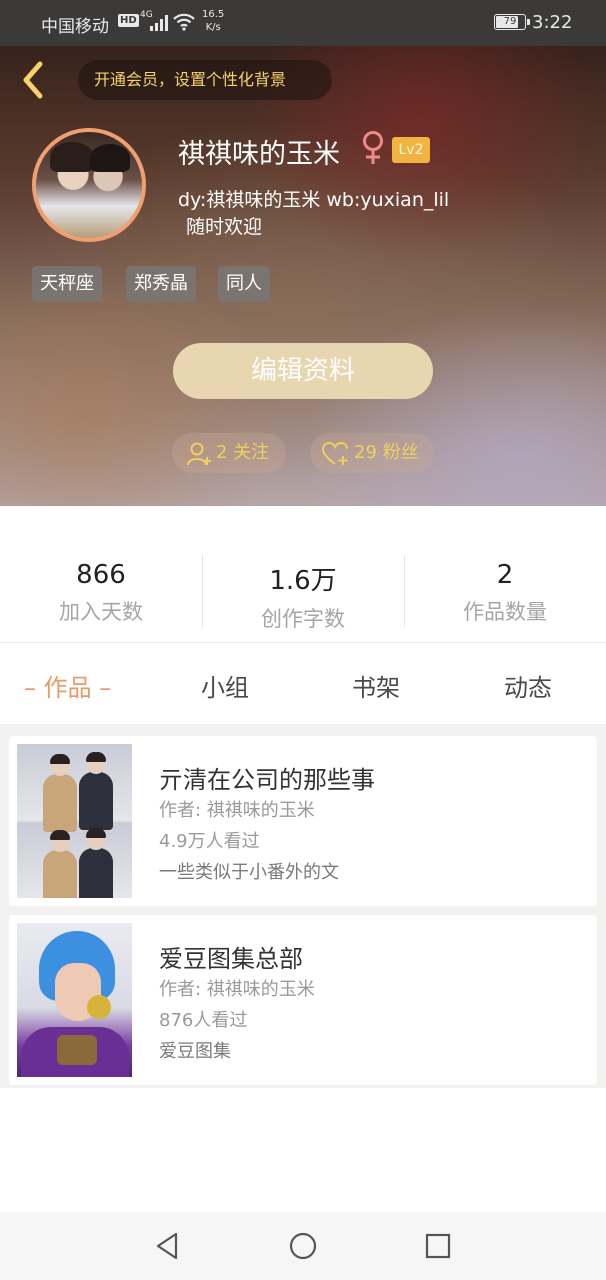 The image size is (606, 1280). What do you see at coordinates (411, 150) in the screenshot?
I see `level-badge: Lv2` at bounding box center [411, 150].